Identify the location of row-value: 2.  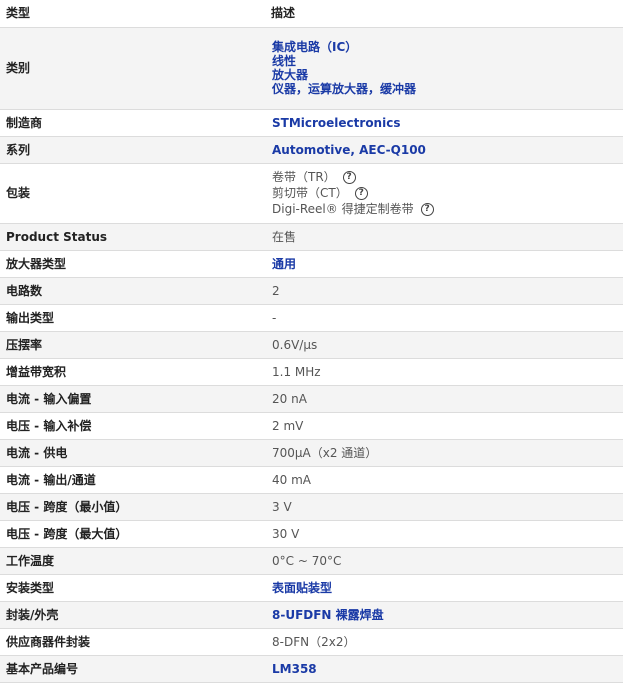
(444, 291).